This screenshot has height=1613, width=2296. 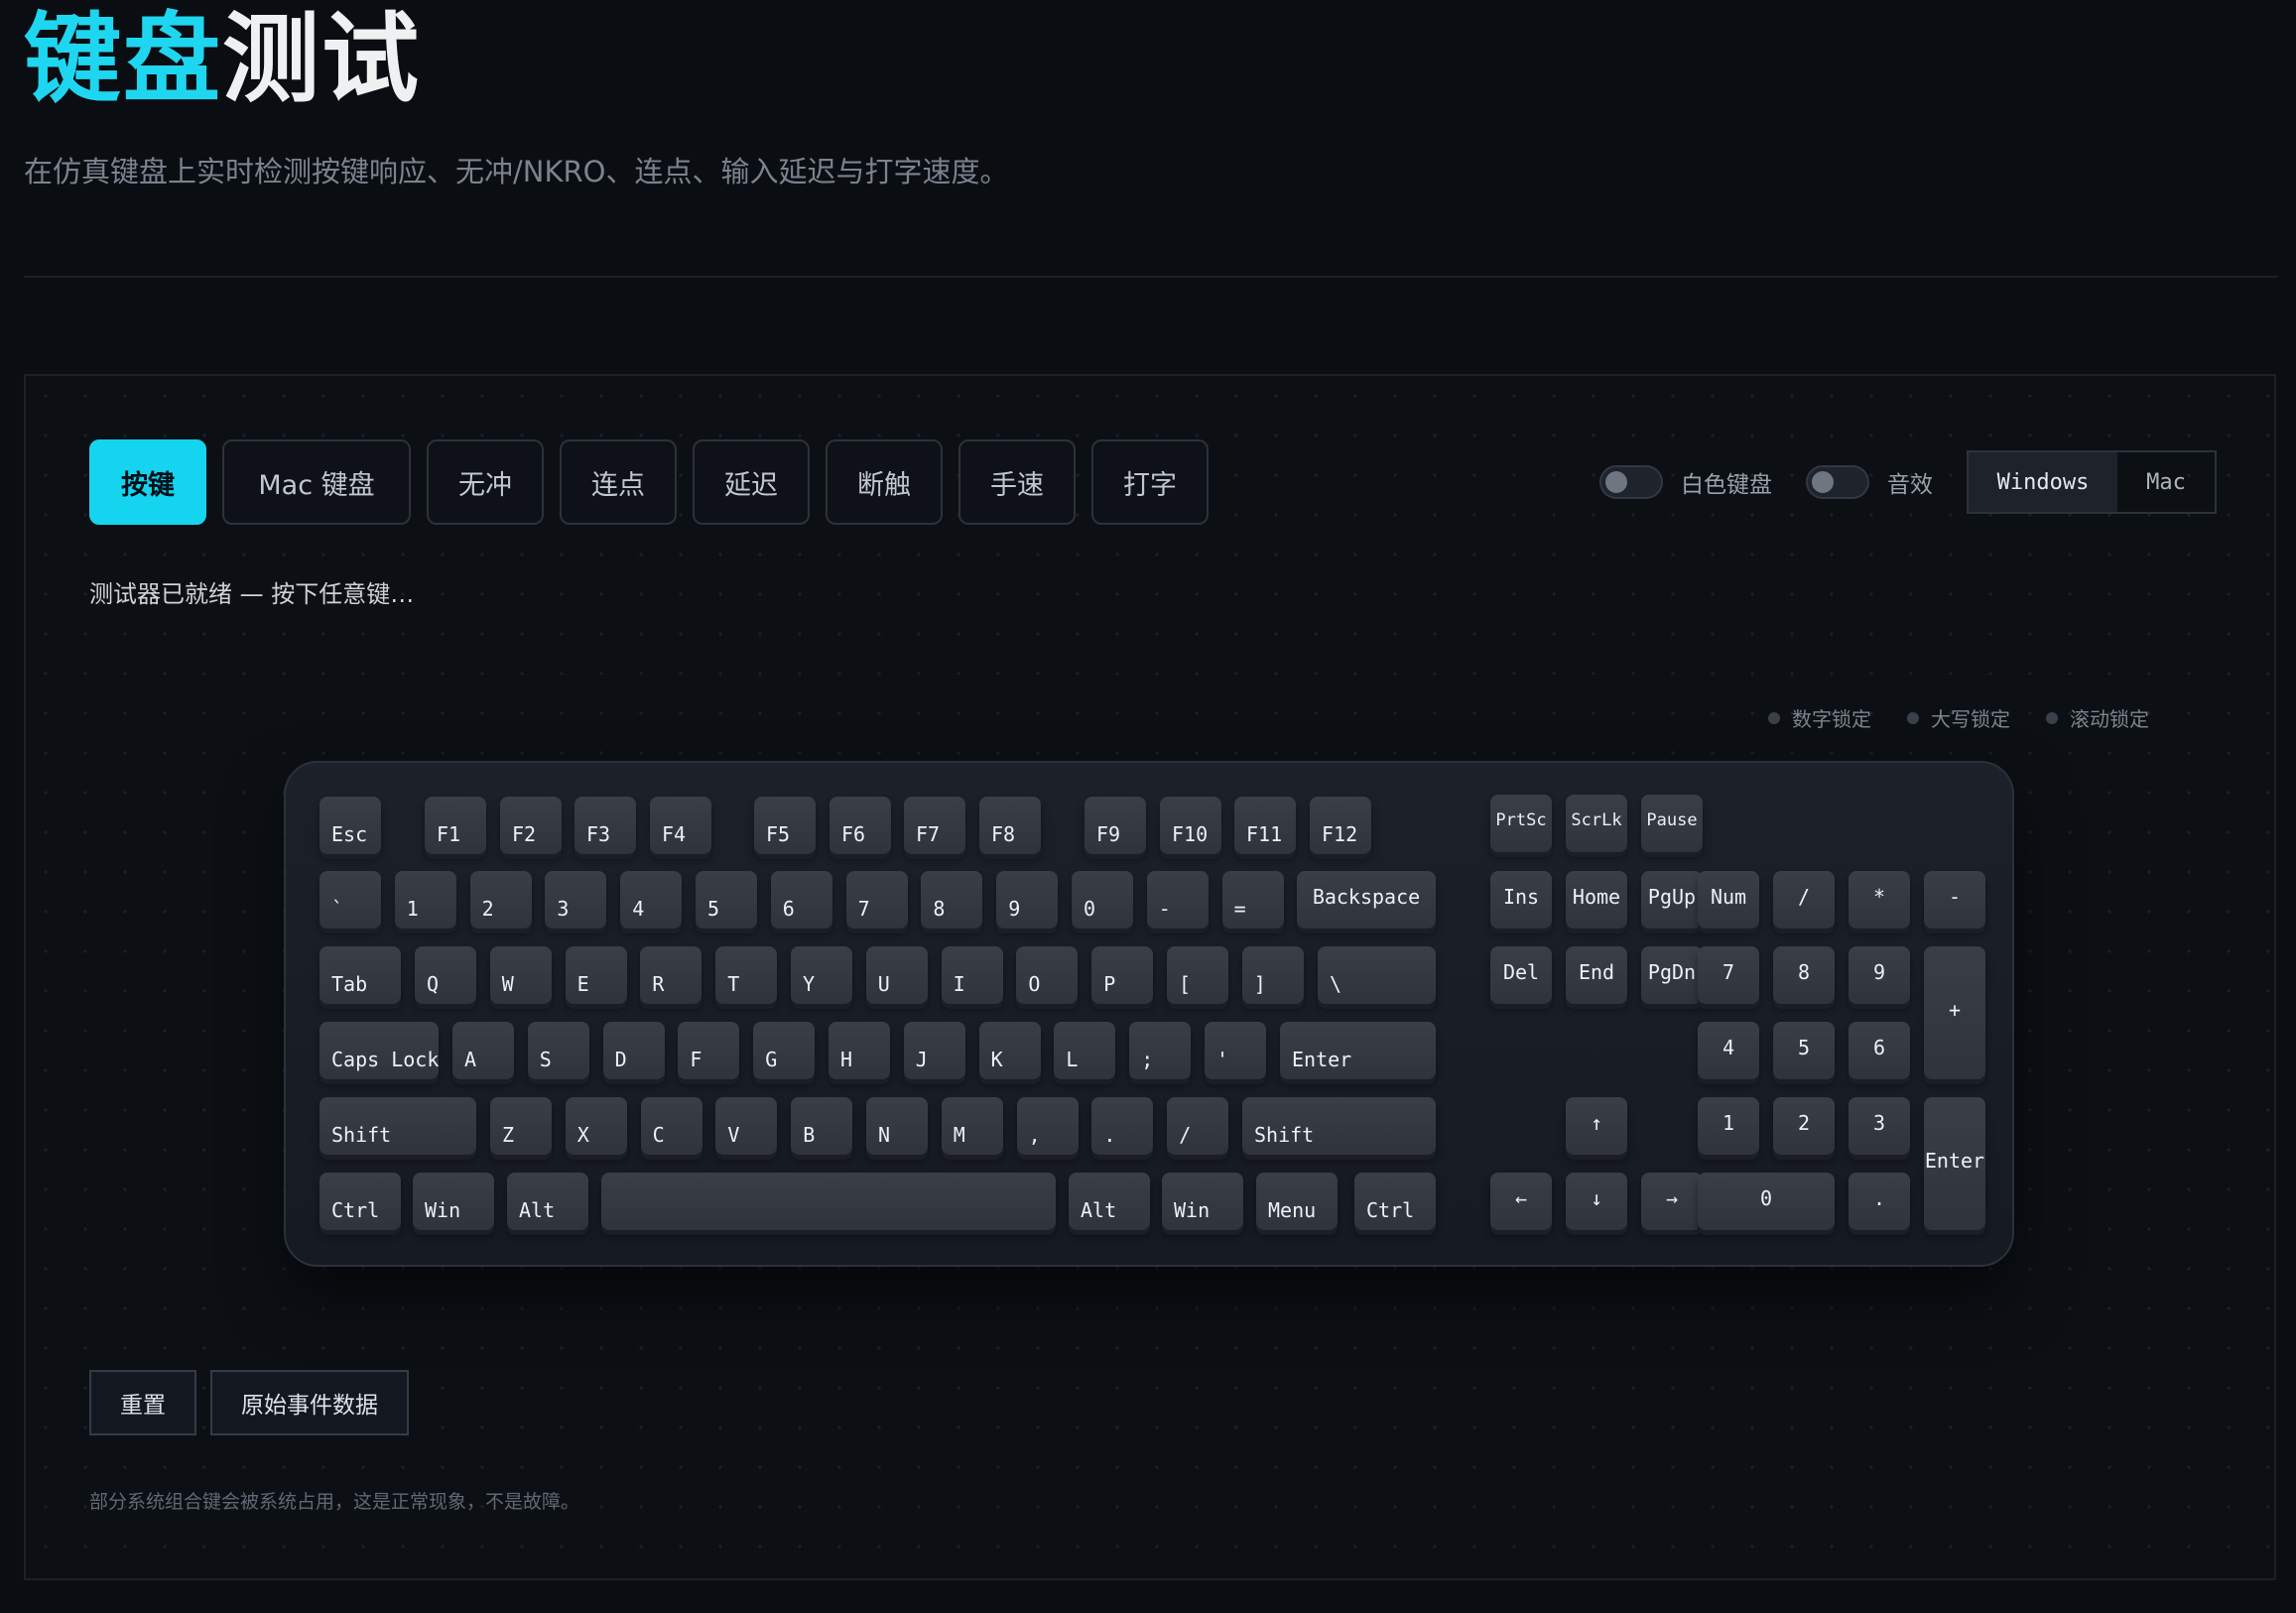 What do you see at coordinates (456, 825) in the screenshot?
I see `key-f1: F1` at bounding box center [456, 825].